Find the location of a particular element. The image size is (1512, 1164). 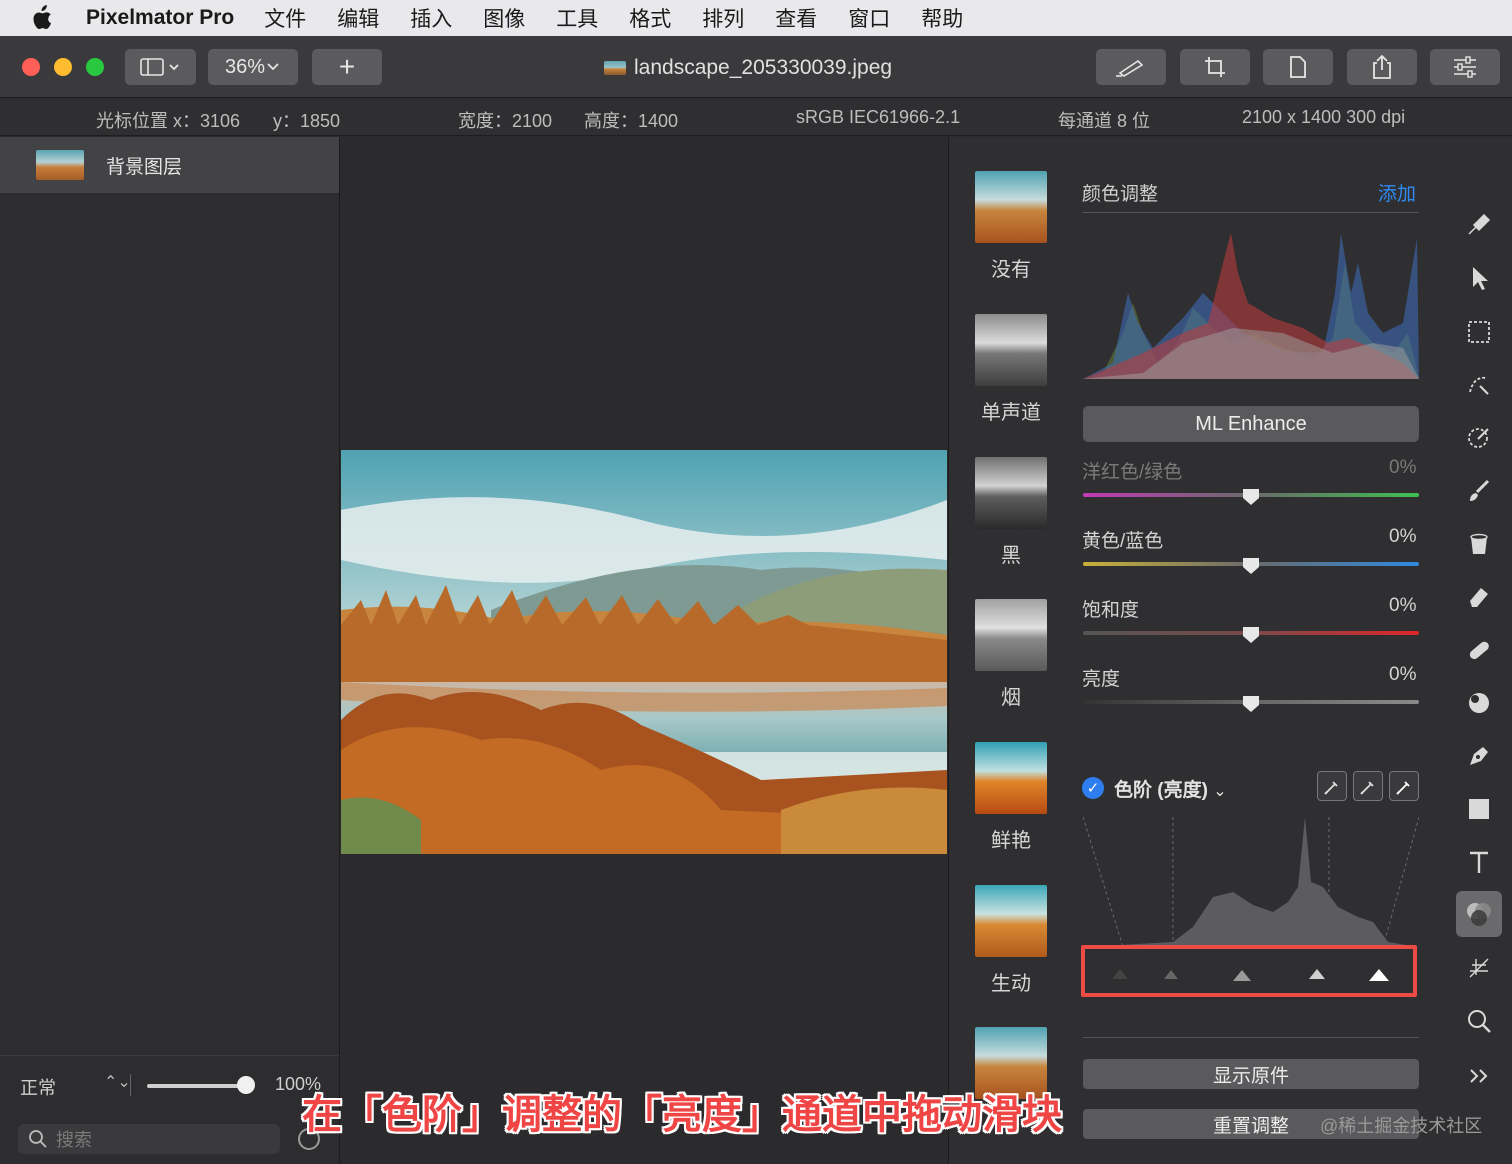

shape-square-icon is located at coordinates (1479, 809).